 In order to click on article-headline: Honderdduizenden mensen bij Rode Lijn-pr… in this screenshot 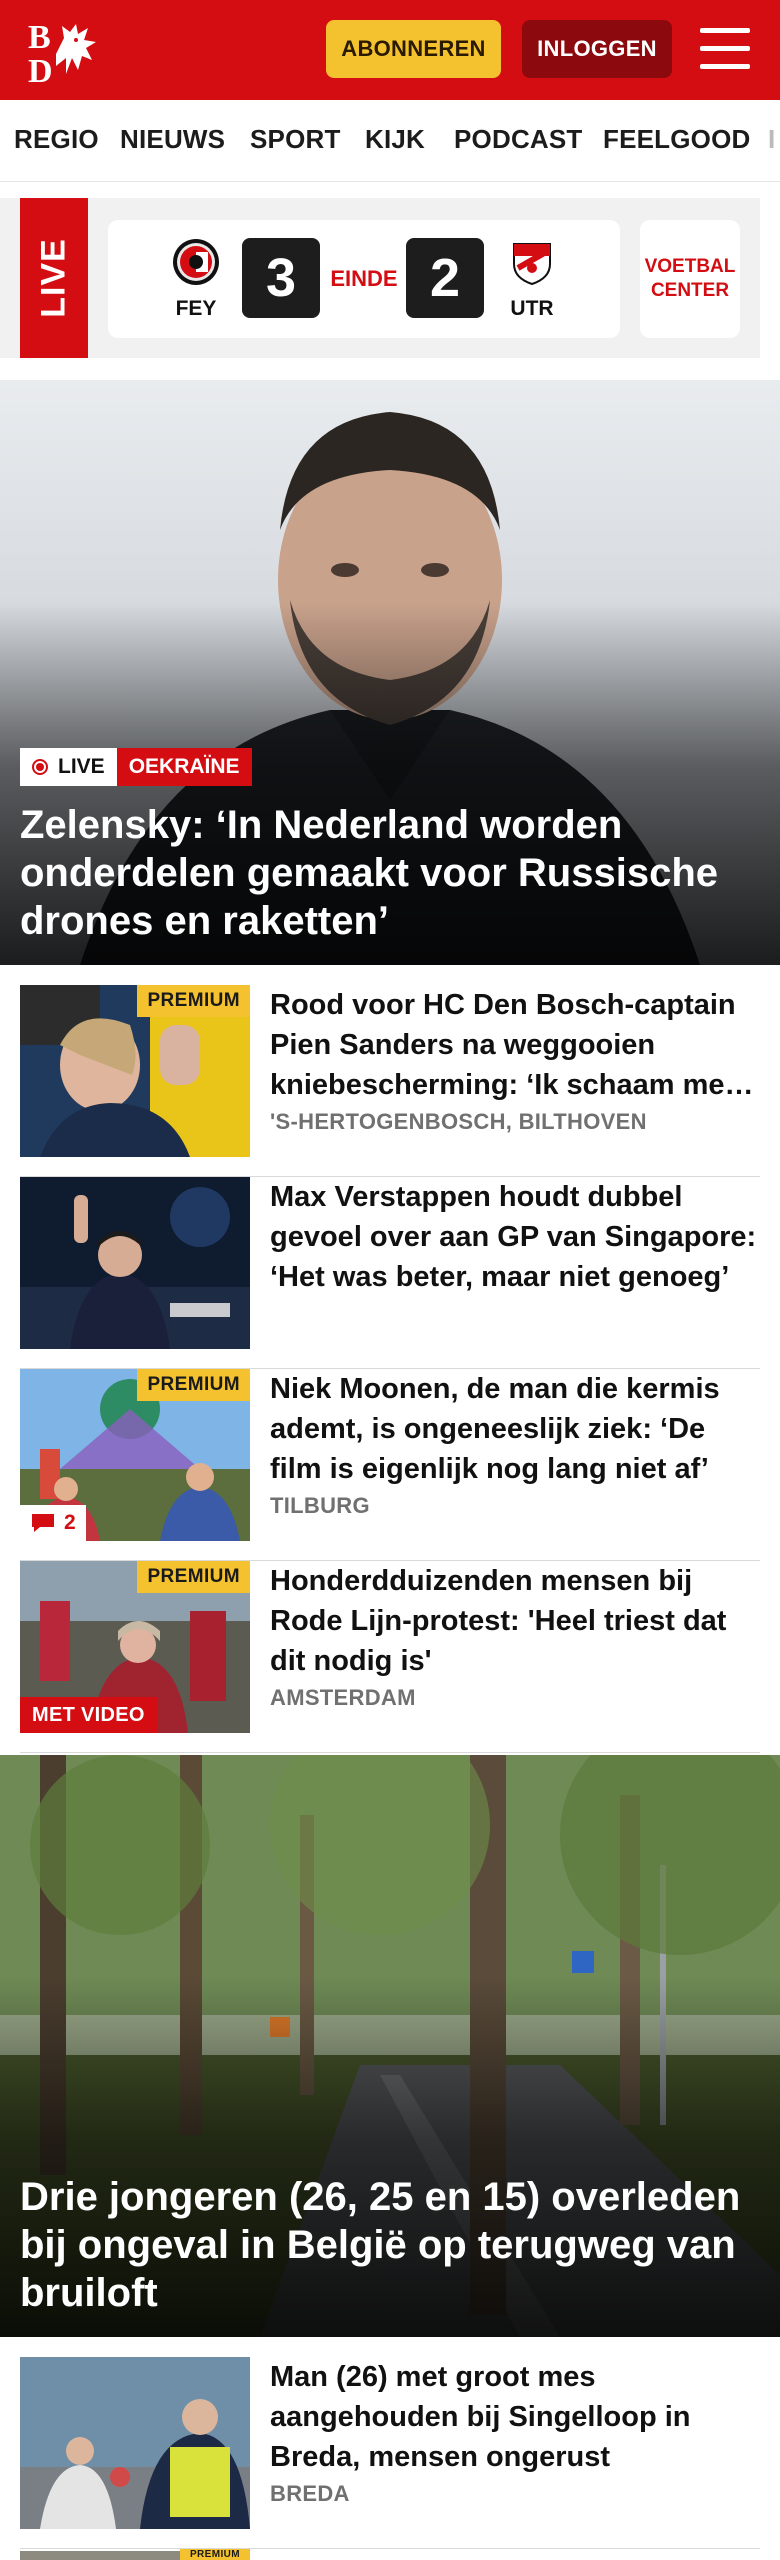, I will do `click(515, 1621)`.